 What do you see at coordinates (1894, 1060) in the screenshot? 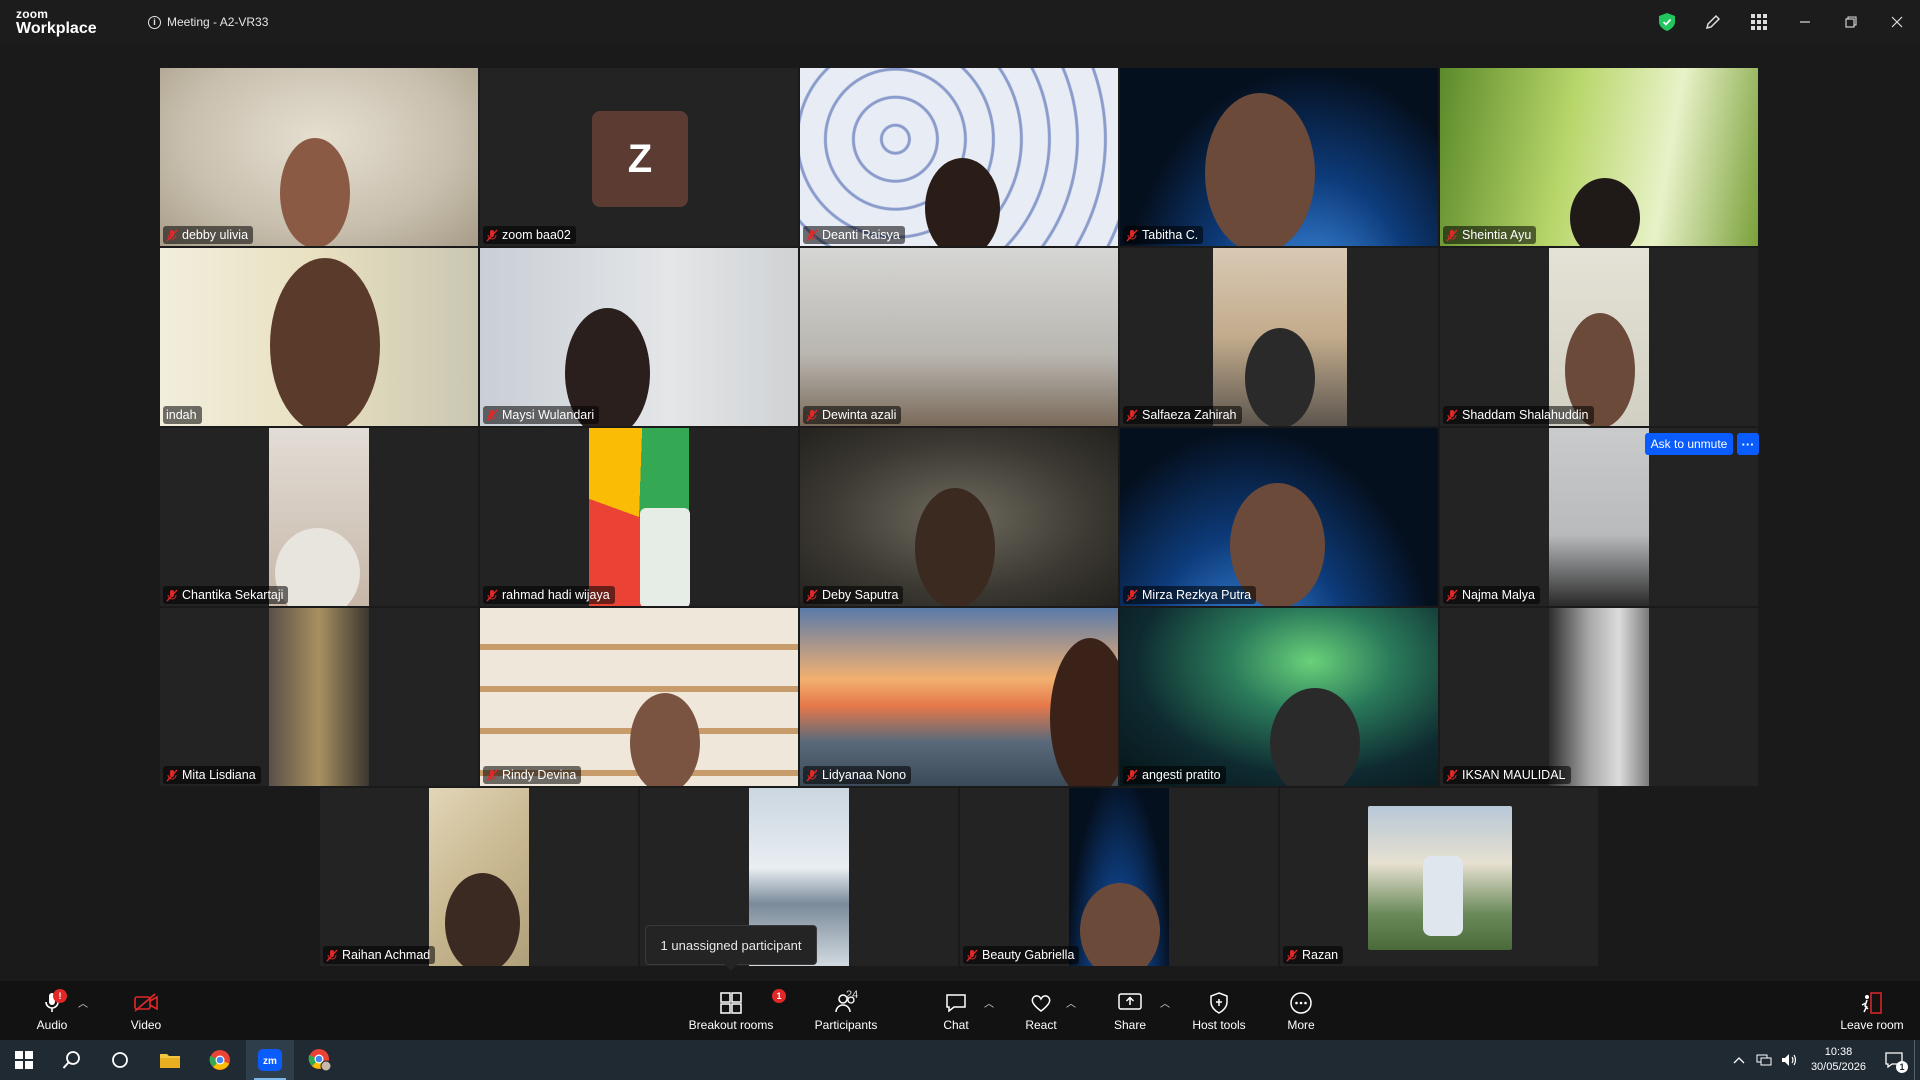
I see `notifications-icon: 1` at bounding box center [1894, 1060].